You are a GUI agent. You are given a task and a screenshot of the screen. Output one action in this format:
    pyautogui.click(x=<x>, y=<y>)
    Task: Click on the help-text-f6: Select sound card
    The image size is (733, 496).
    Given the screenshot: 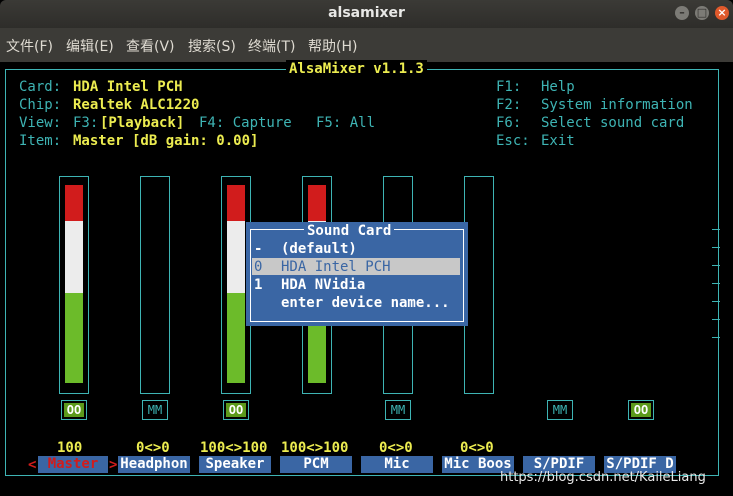 What is the action you would take?
    pyautogui.click(x=613, y=123)
    